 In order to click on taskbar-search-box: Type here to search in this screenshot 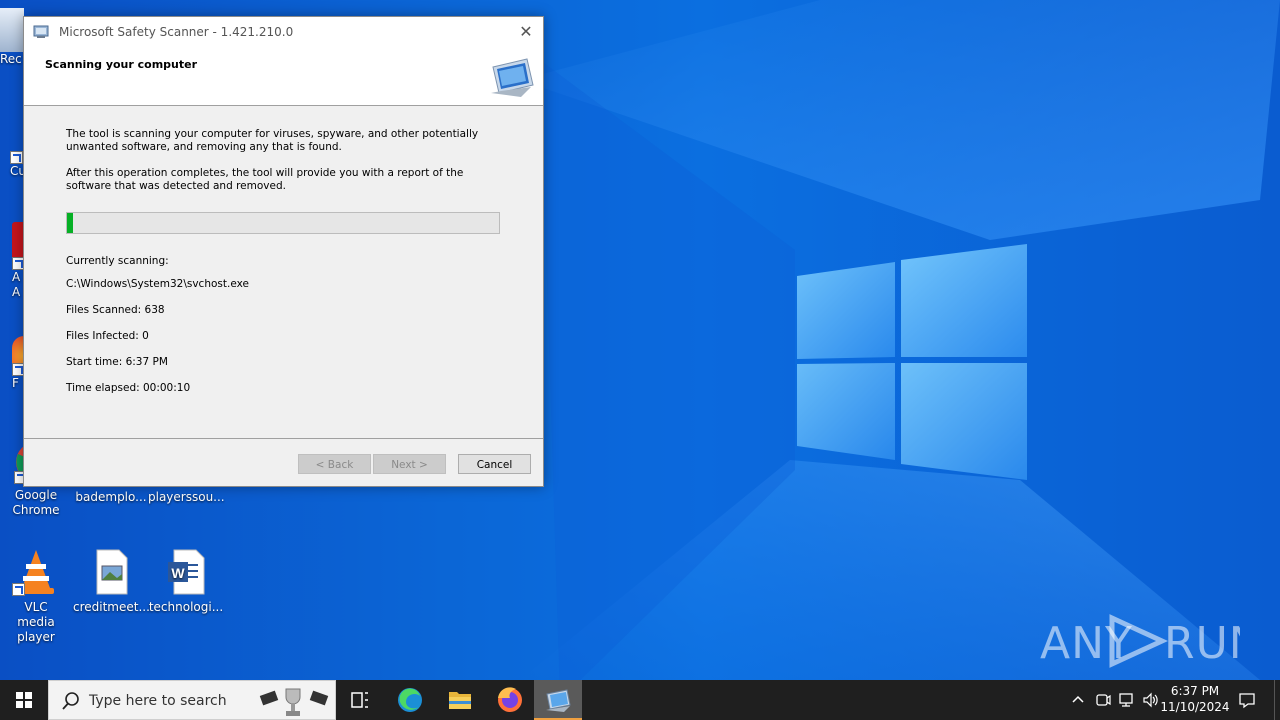, I will do `click(192, 700)`.